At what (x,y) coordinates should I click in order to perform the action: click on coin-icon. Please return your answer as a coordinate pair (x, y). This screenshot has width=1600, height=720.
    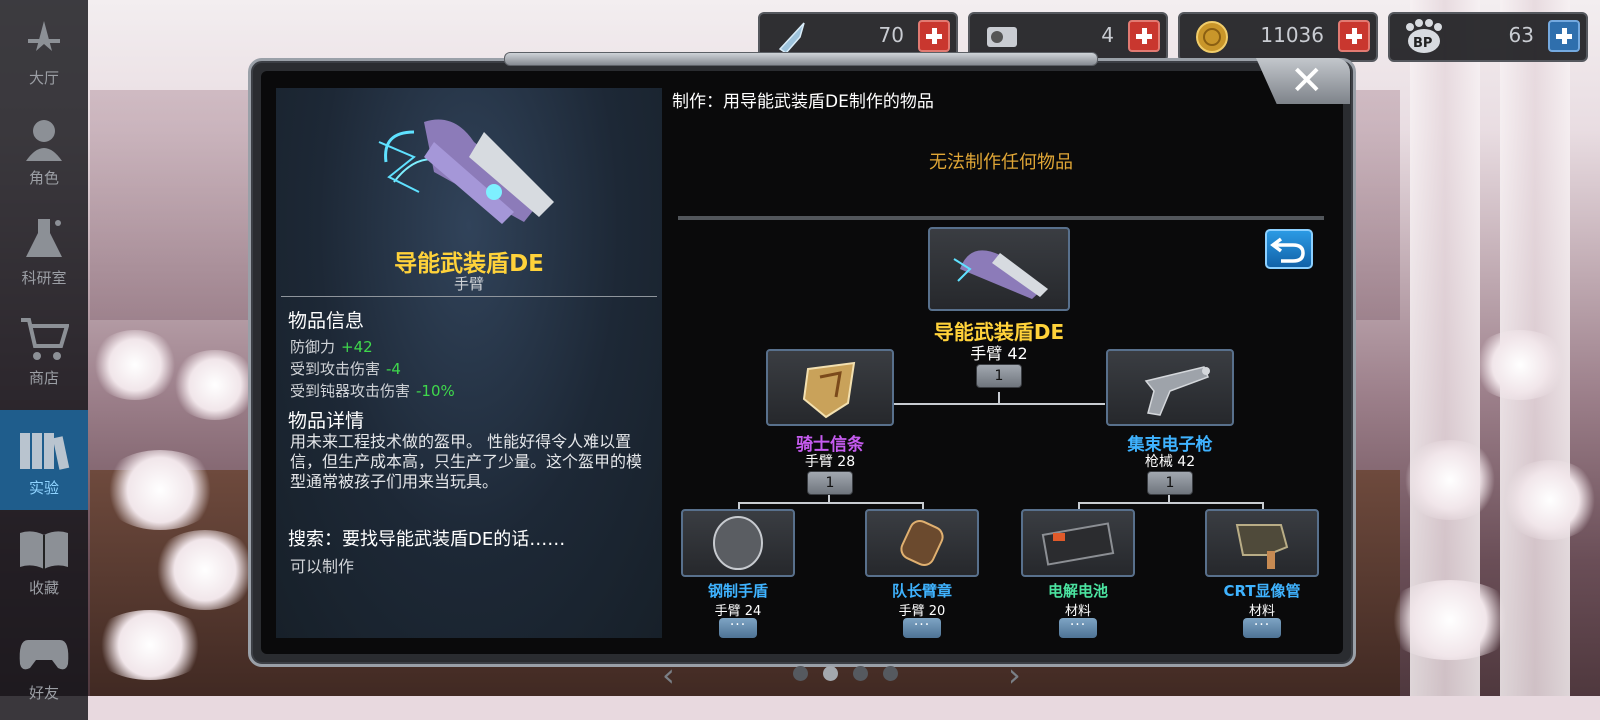
    Looking at the image, I should click on (1212, 37).